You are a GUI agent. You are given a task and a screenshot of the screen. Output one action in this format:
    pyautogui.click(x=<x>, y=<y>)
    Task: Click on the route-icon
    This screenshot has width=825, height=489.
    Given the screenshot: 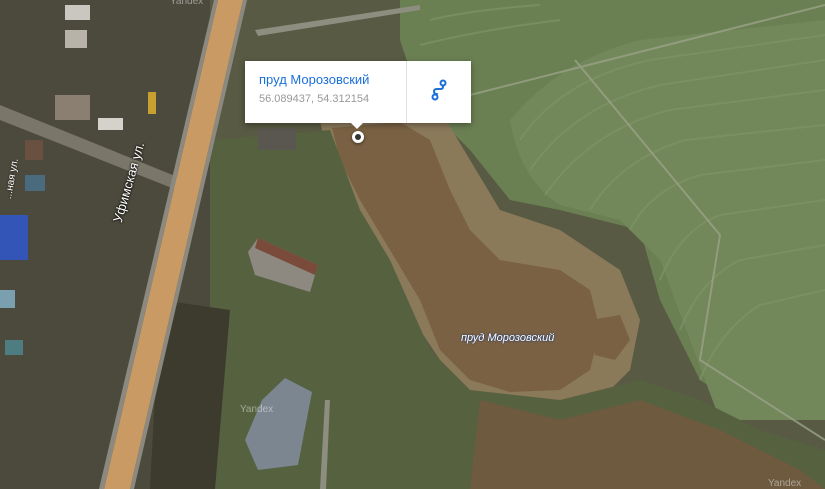 What is the action you would take?
    pyautogui.click(x=439, y=92)
    